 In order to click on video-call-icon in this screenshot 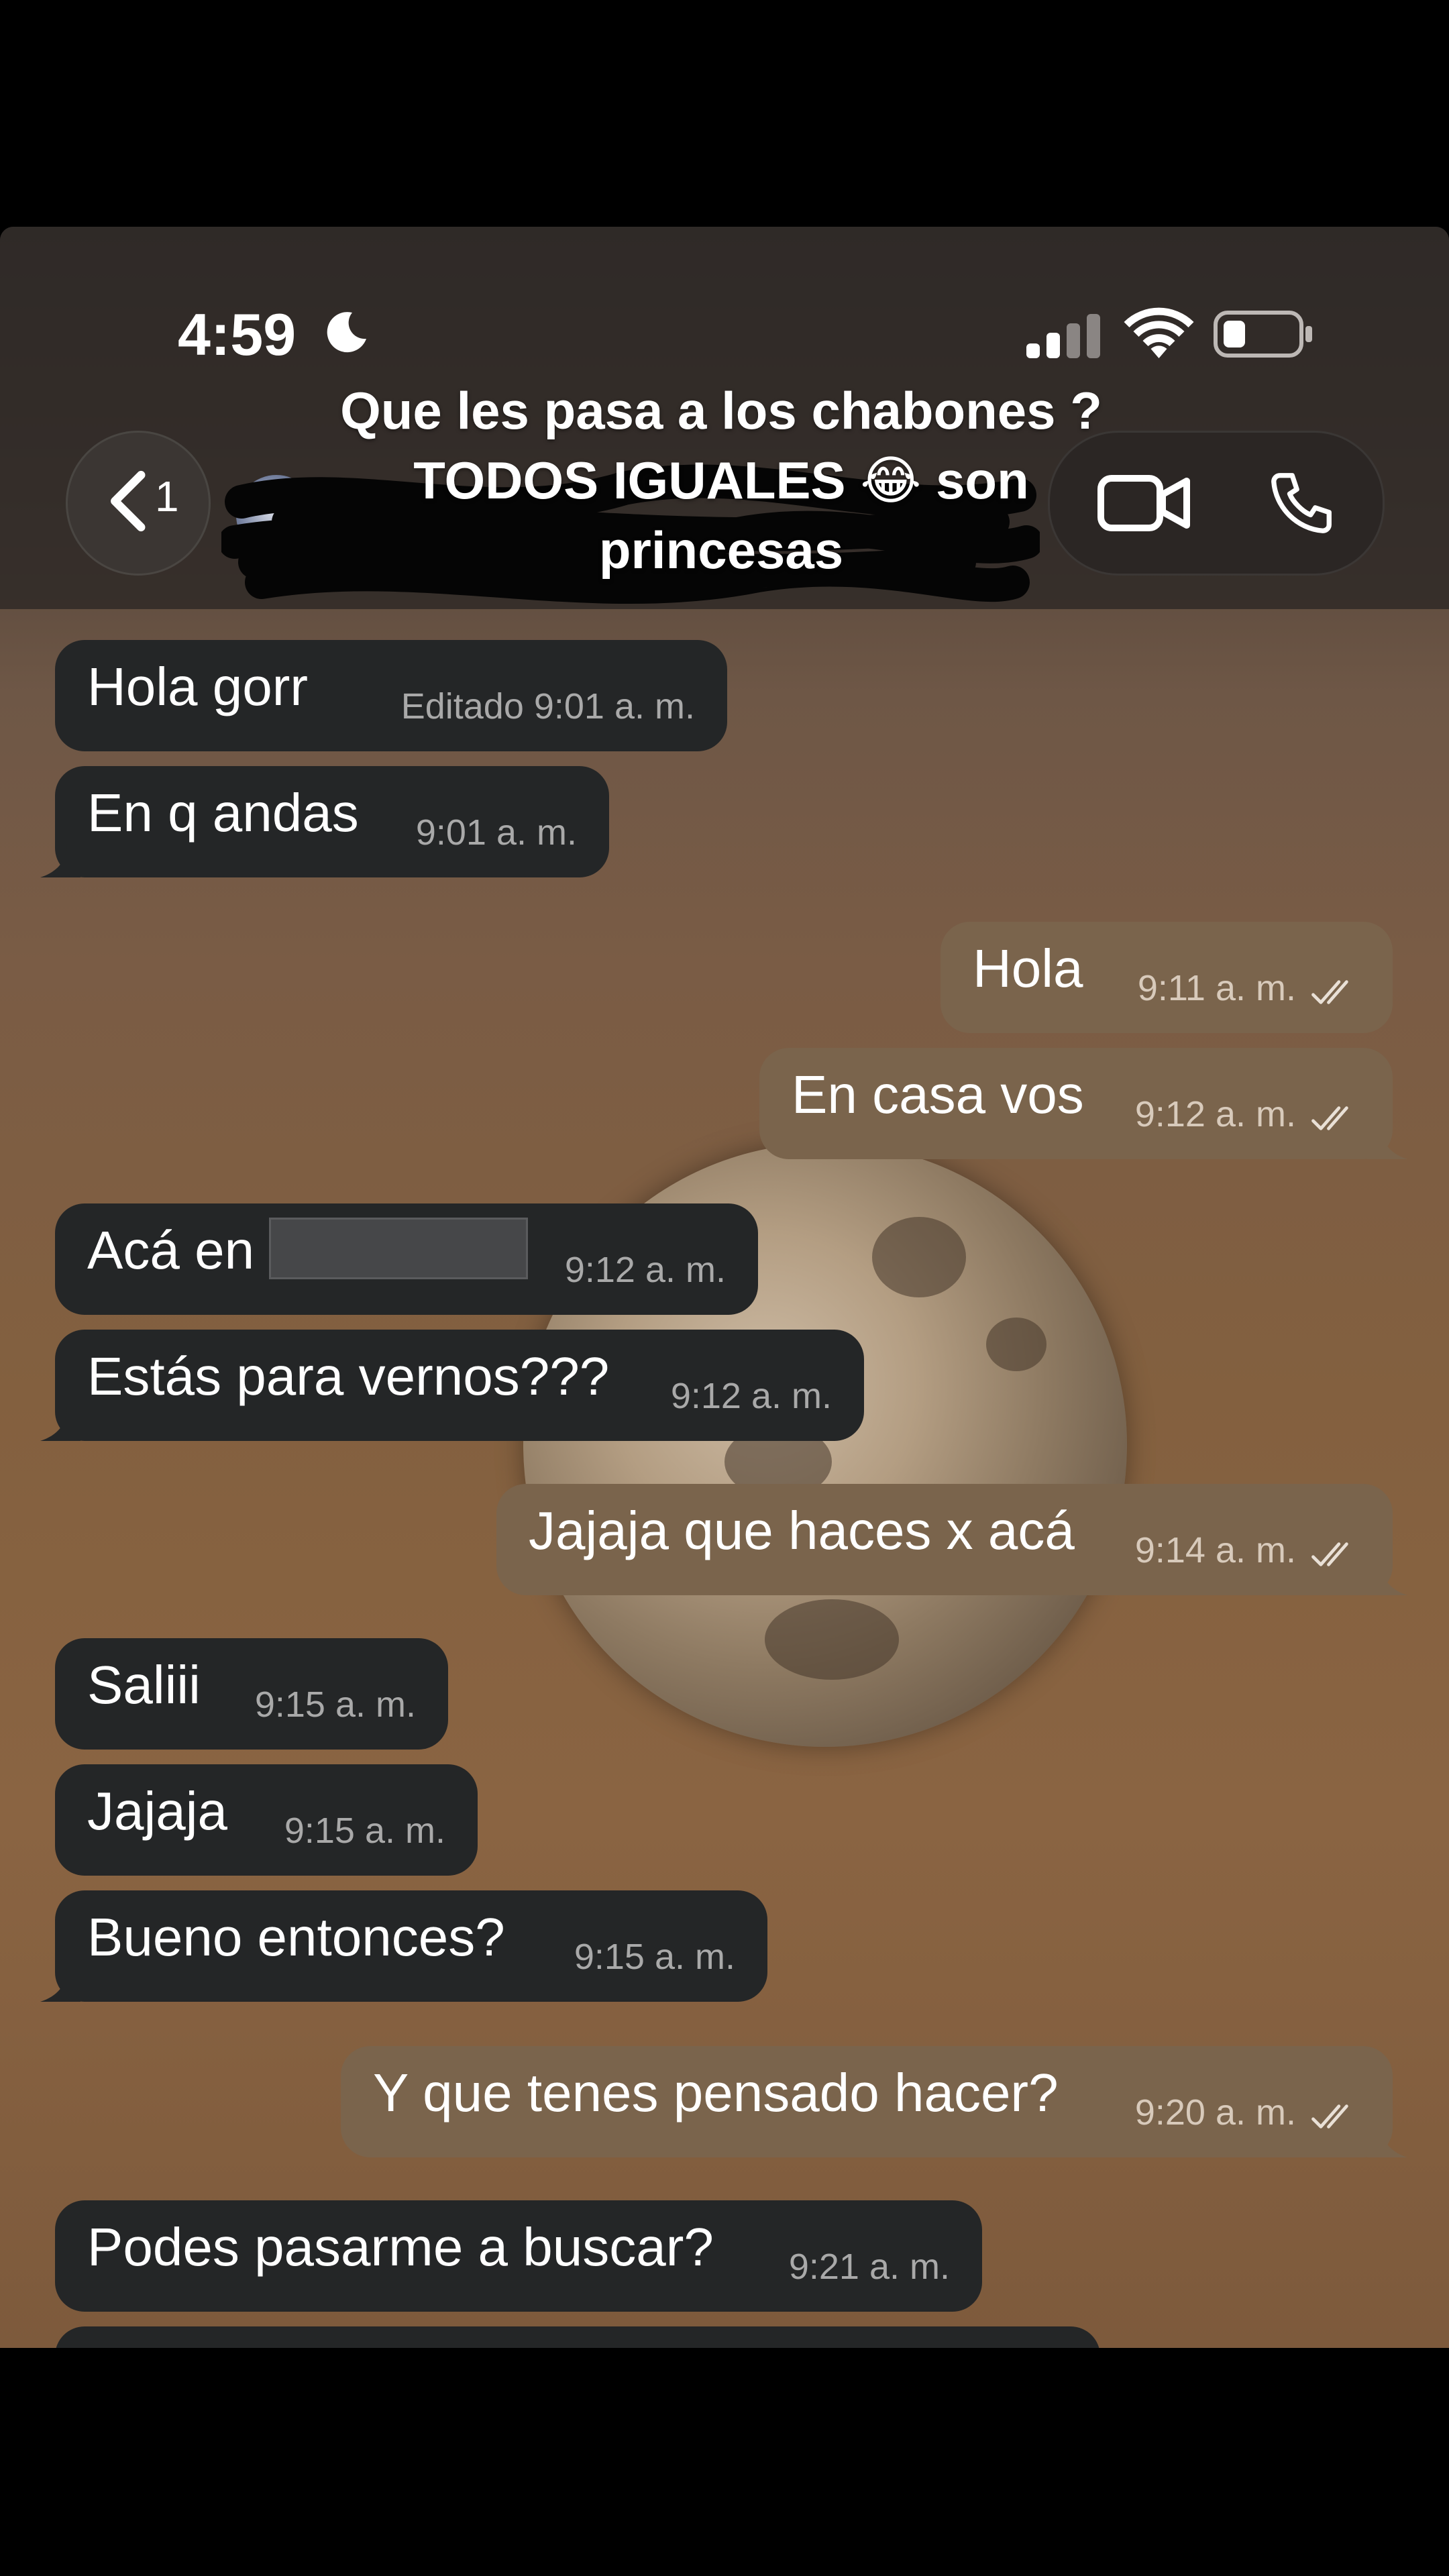, I will do `click(1144, 503)`.